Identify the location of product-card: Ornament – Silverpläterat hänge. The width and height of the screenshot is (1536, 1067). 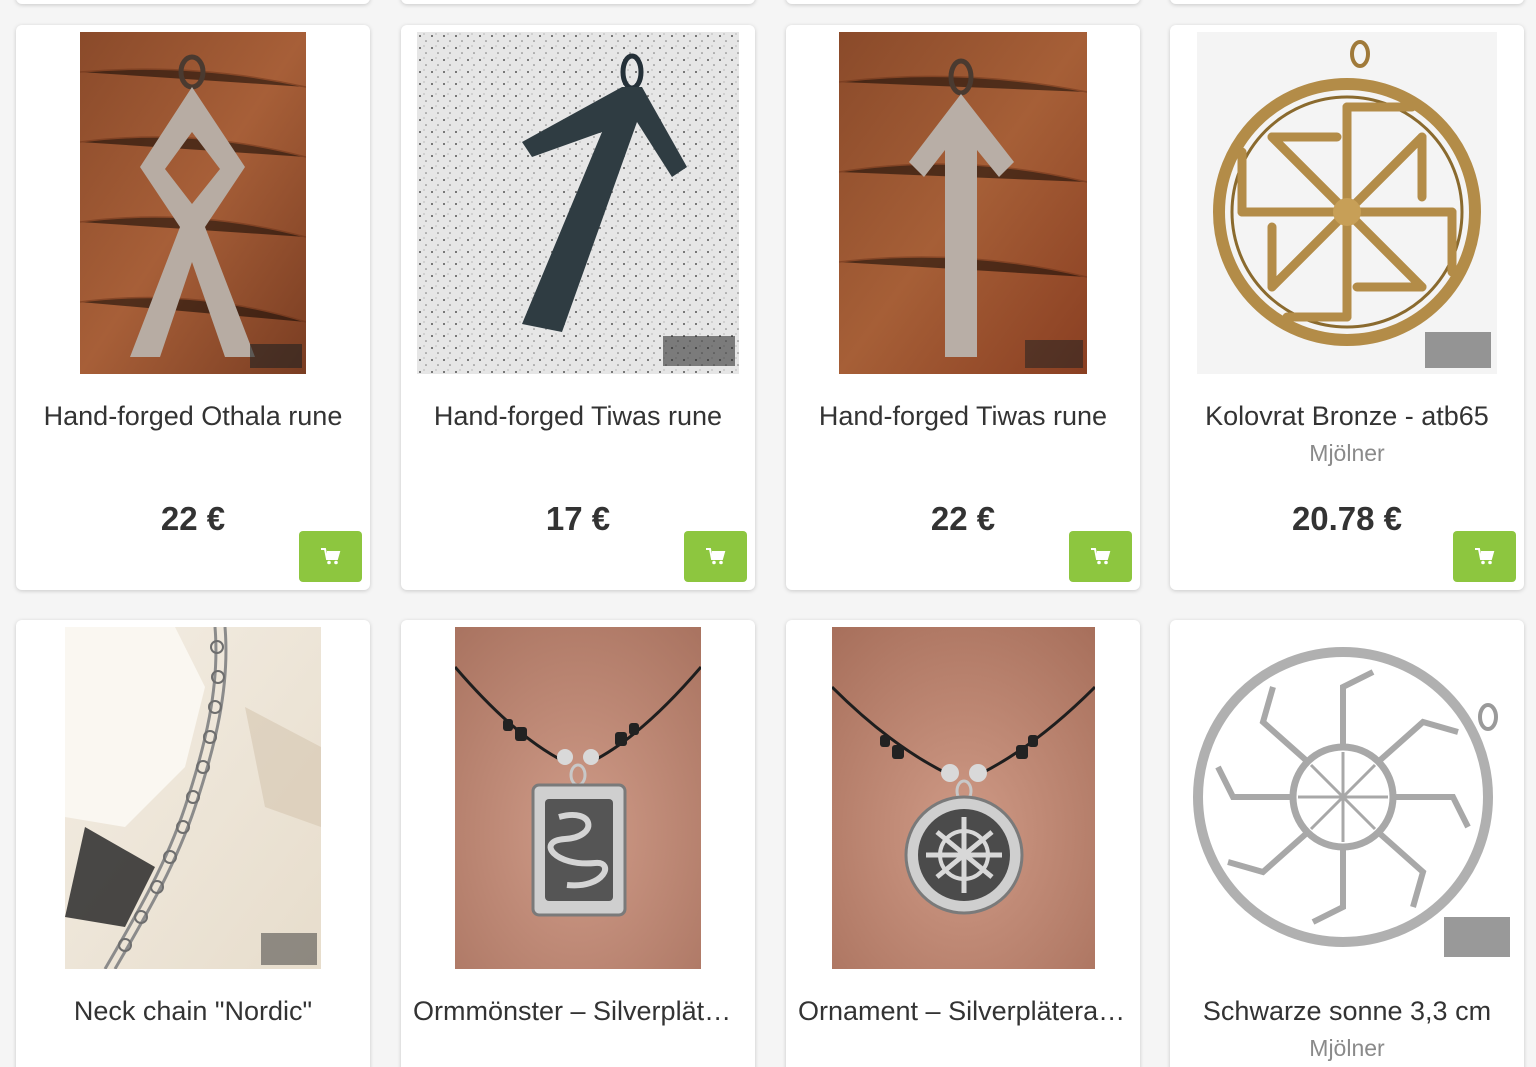
(963, 843).